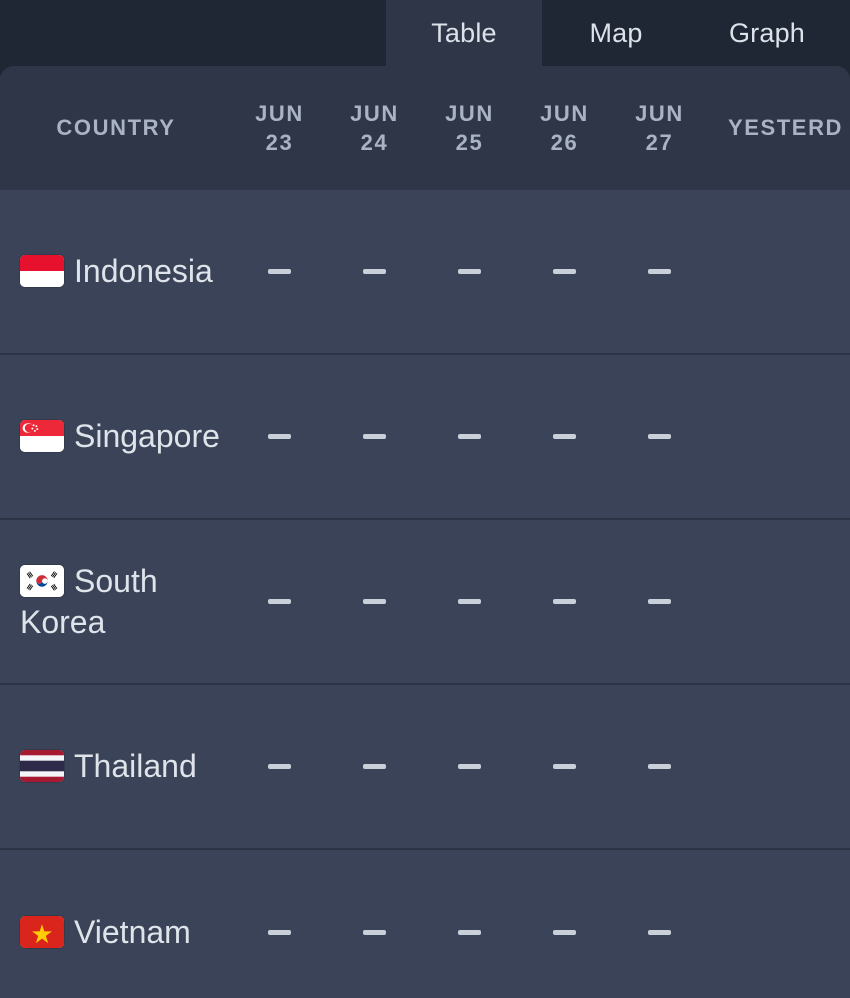 The height and width of the screenshot is (998, 850). What do you see at coordinates (374, 128) in the screenshot?
I see `column-header-jun-24: JUN 24` at bounding box center [374, 128].